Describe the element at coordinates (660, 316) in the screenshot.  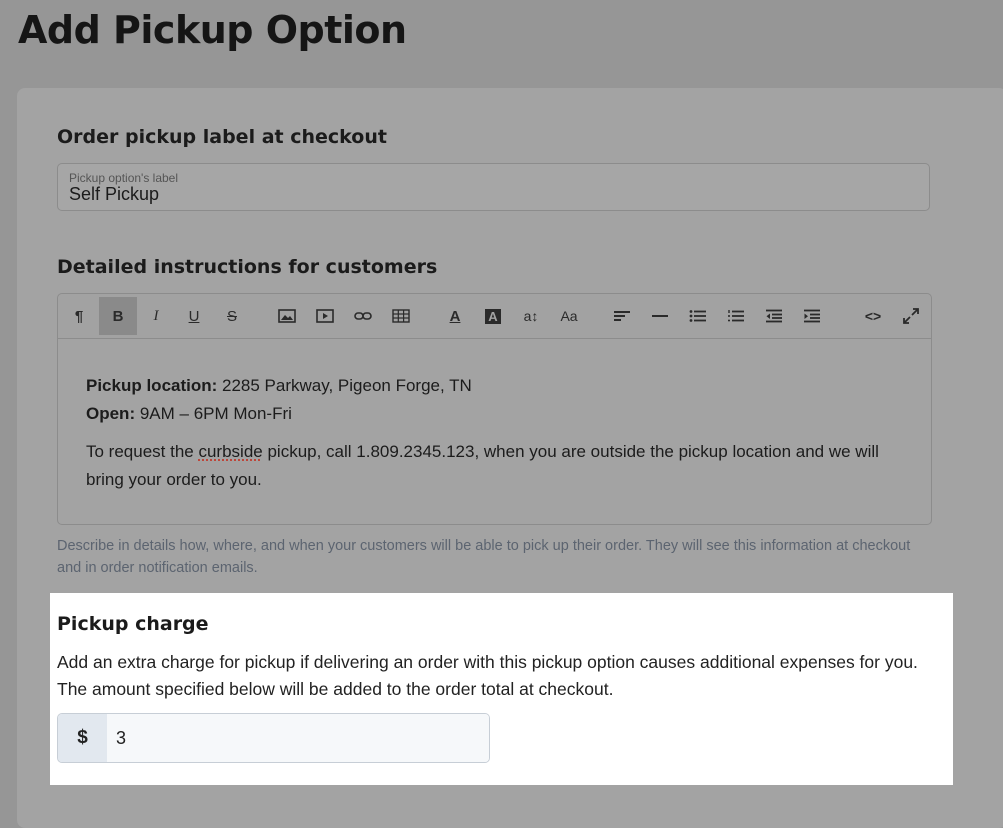
I see `horizontal-rule-icon` at that location.